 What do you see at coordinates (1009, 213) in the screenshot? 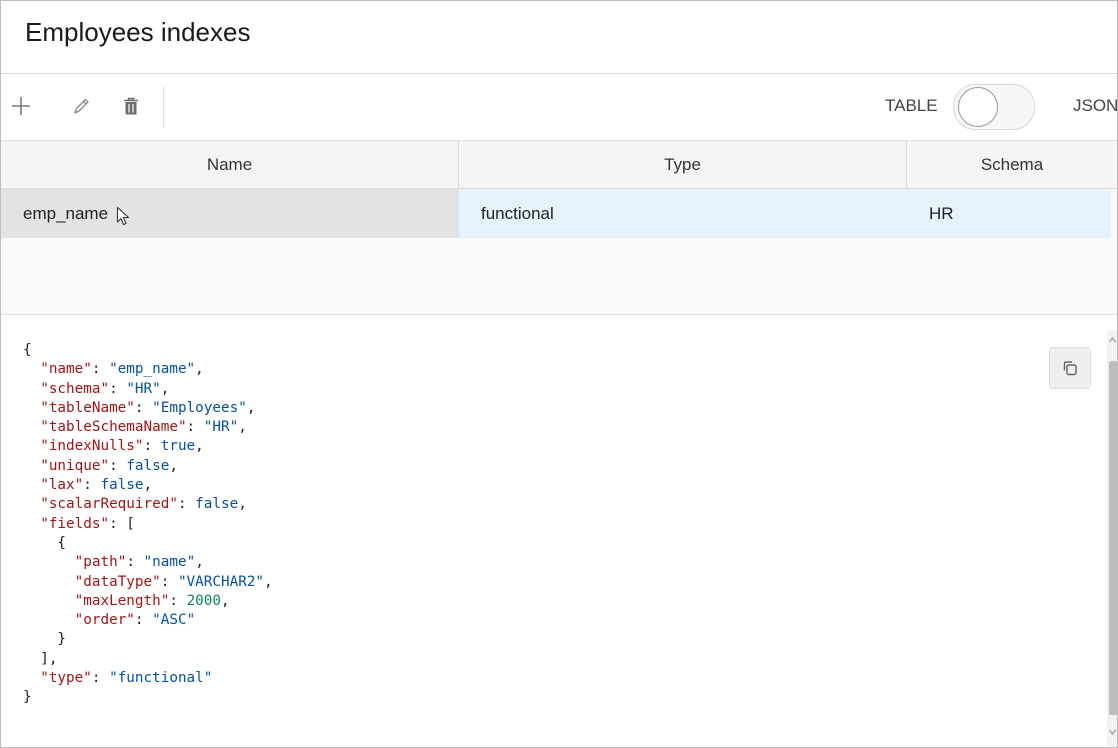
I see `table-cell-schema: HR` at bounding box center [1009, 213].